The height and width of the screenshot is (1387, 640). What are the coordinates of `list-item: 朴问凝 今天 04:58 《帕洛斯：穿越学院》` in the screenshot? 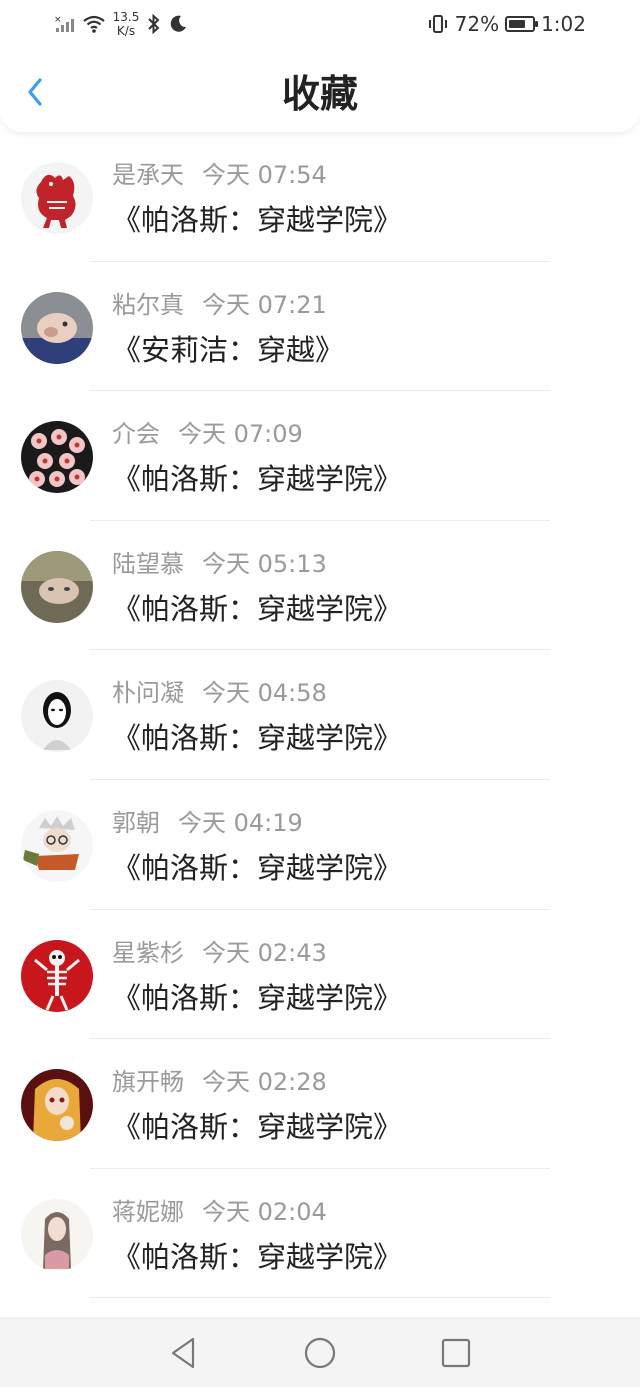 It's located at (320, 715).